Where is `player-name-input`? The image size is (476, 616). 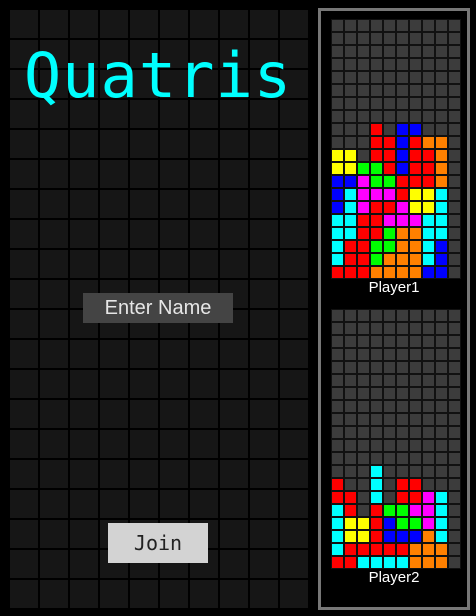 player-name-input is located at coordinates (158, 308).